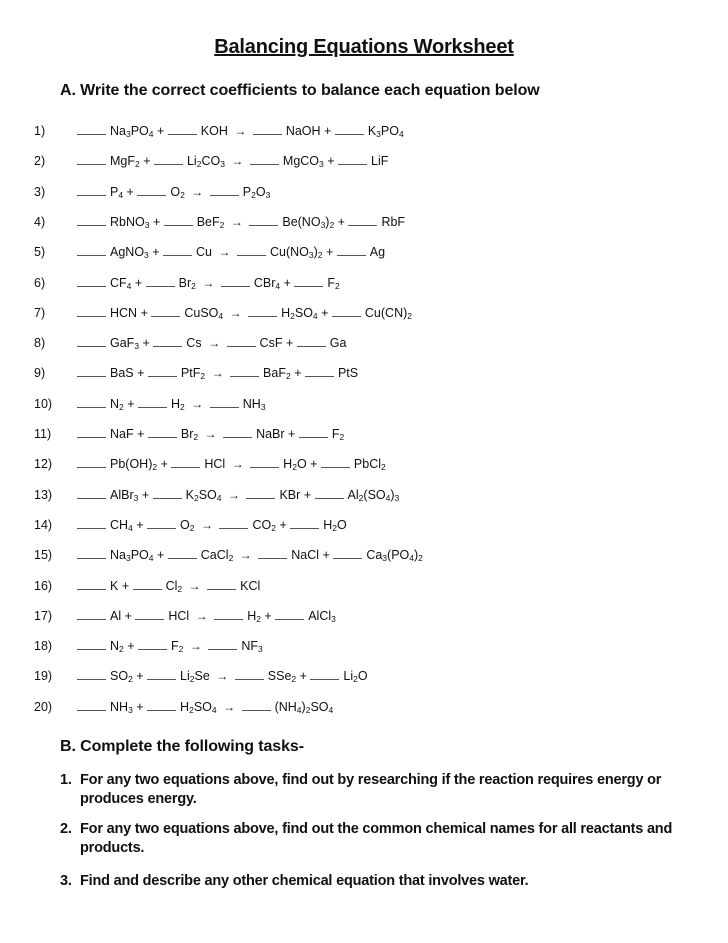 The height and width of the screenshot is (943, 728). I want to click on compound-formula: HCN, so click(124, 312).